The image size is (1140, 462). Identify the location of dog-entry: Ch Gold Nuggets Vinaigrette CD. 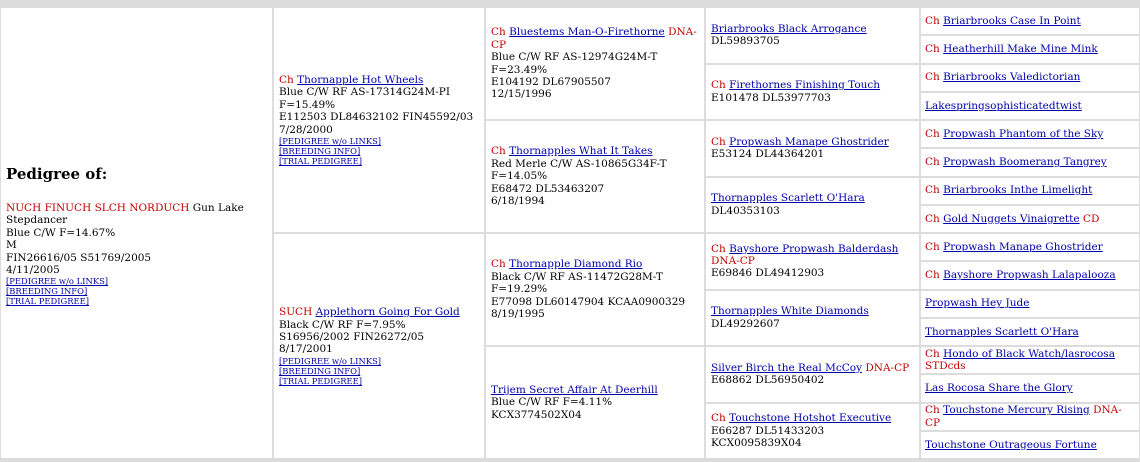
(1030, 219).